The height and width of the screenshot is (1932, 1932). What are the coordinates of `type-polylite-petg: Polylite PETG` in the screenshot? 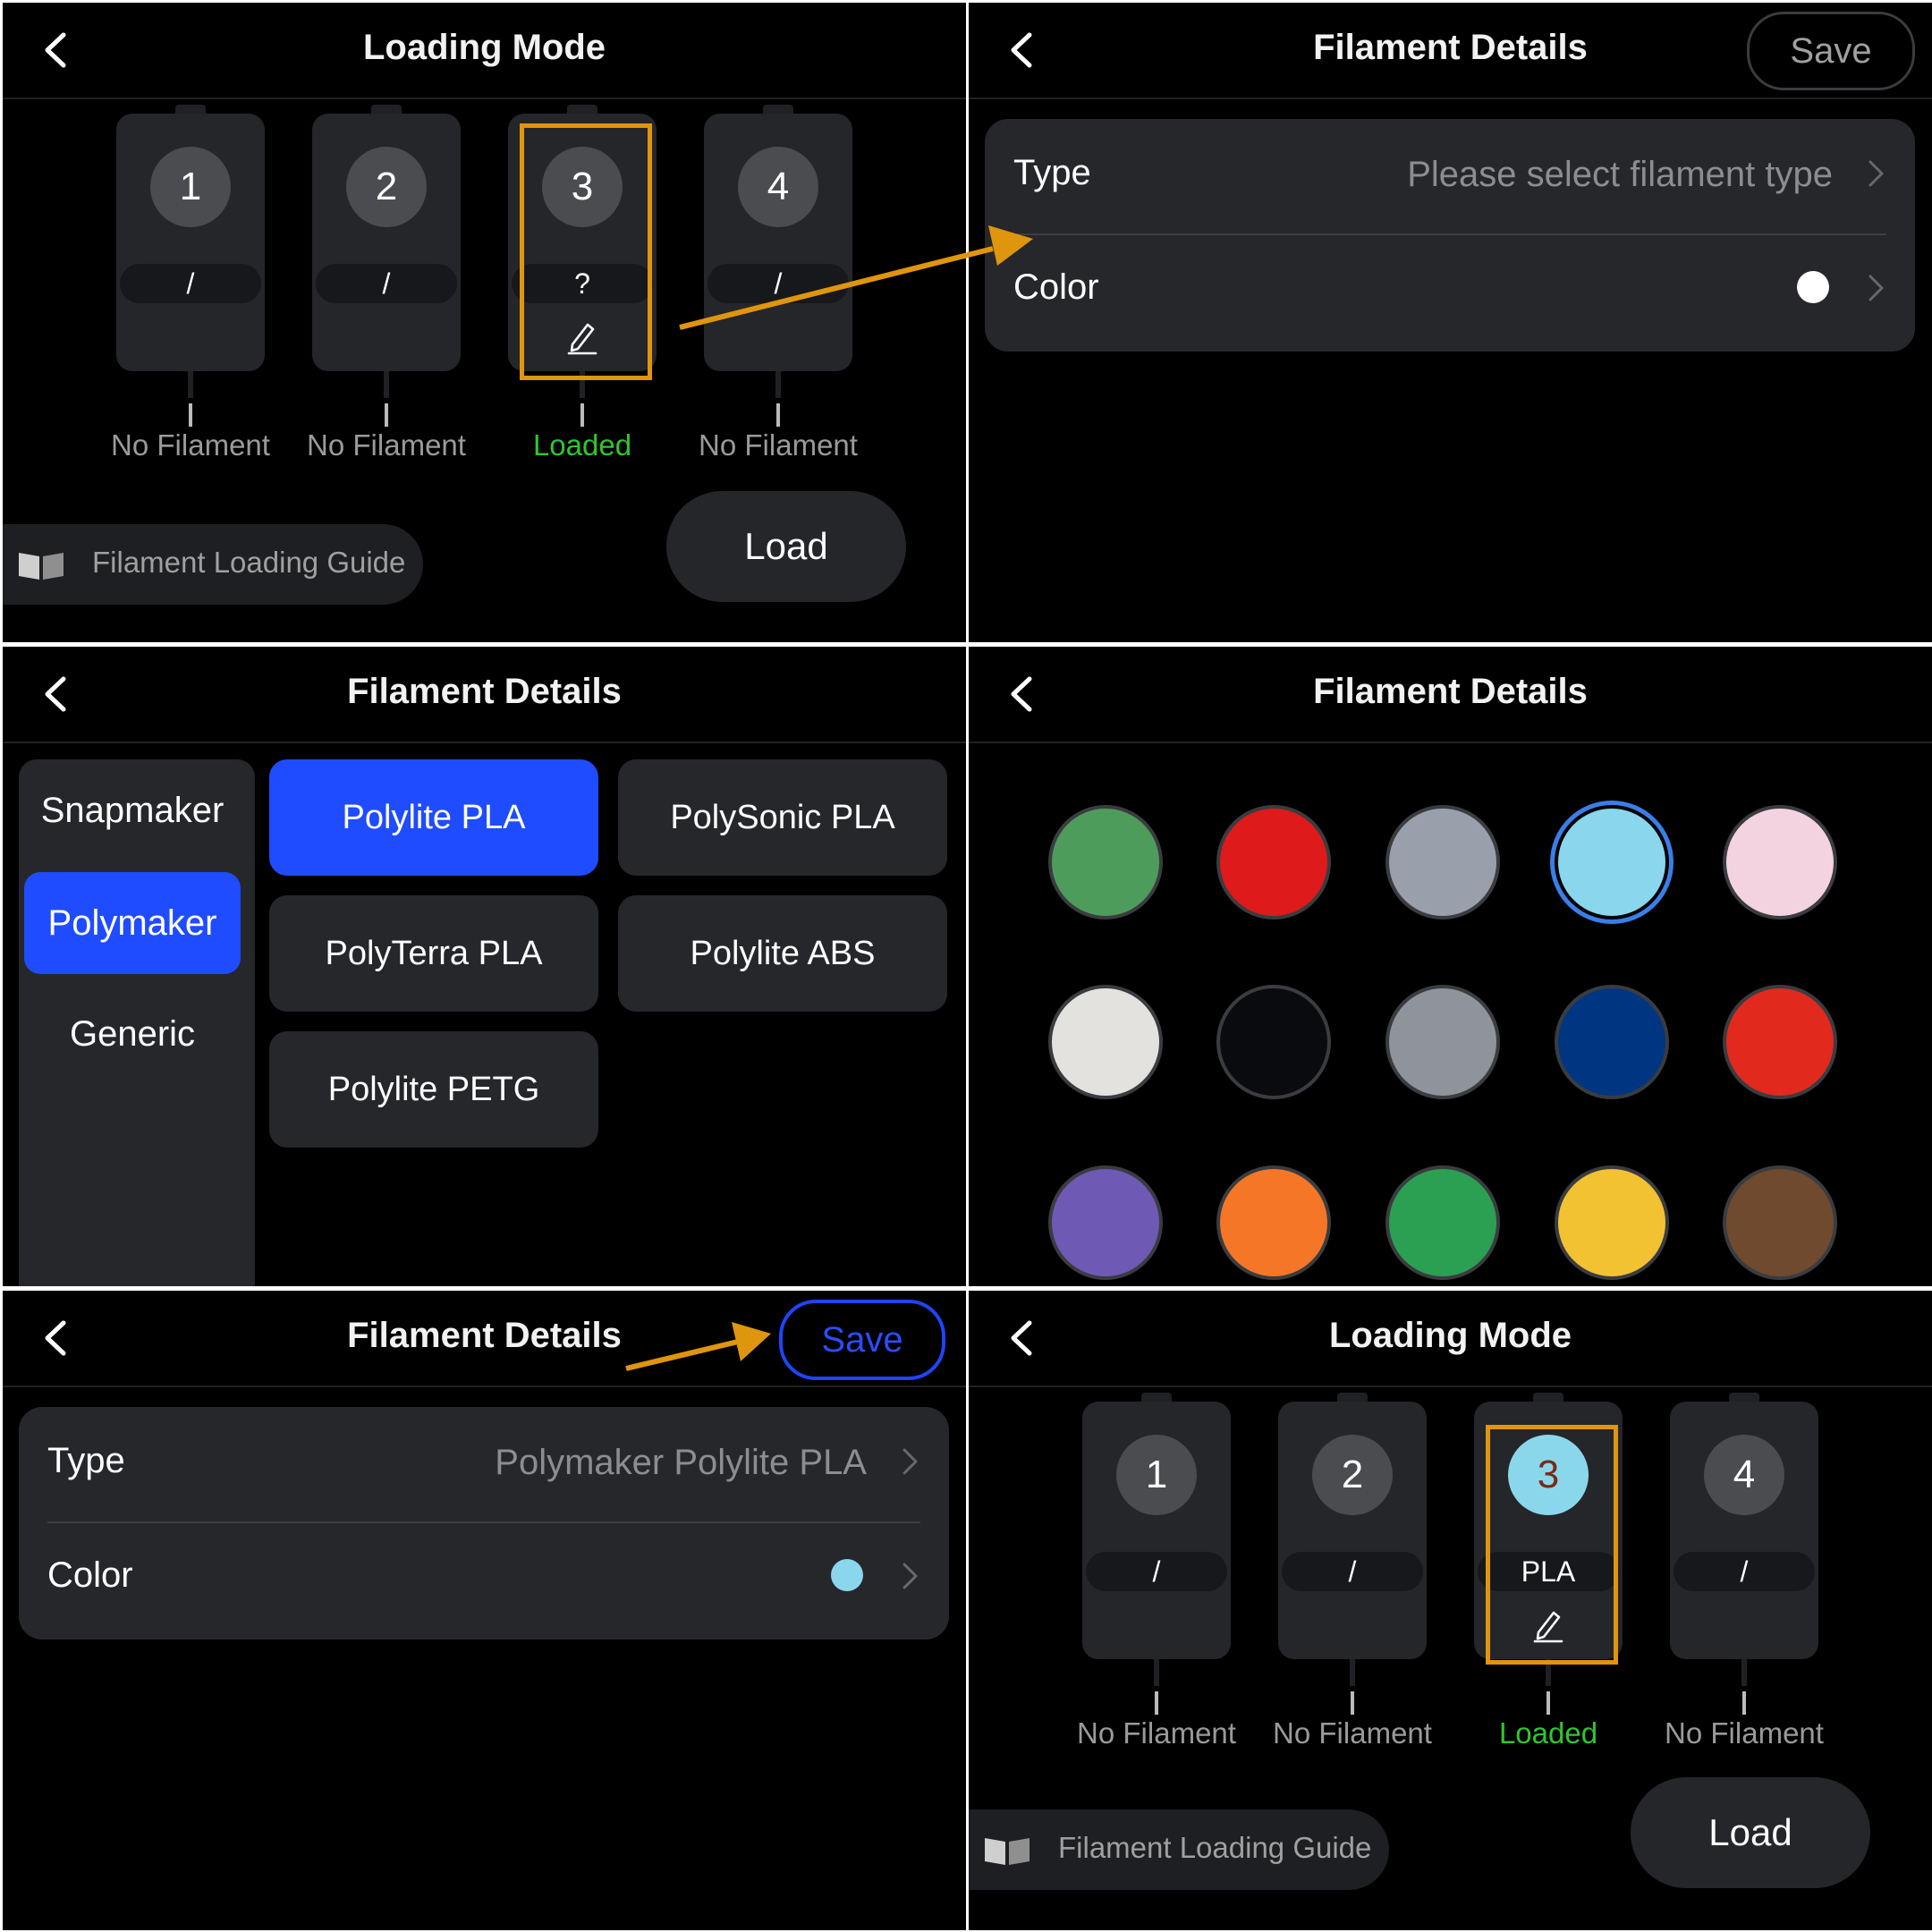 It's located at (433, 1089).